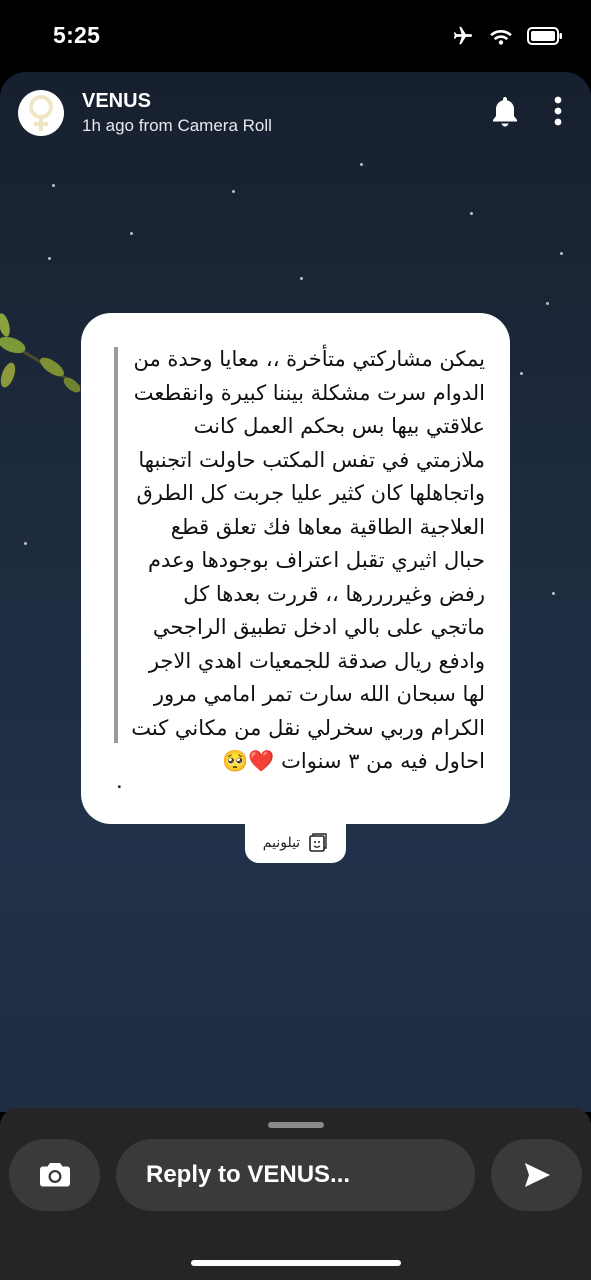 The height and width of the screenshot is (1280, 591). I want to click on quote-bar, so click(116, 545).